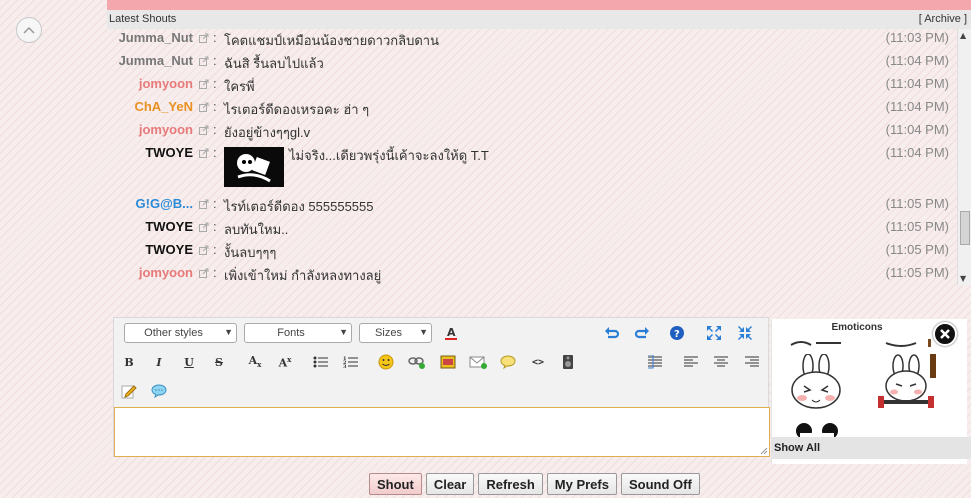  What do you see at coordinates (963, 278) in the screenshot?
I see `scroll-down-arrow-icon: ▼` at bounding box center [963, 278].